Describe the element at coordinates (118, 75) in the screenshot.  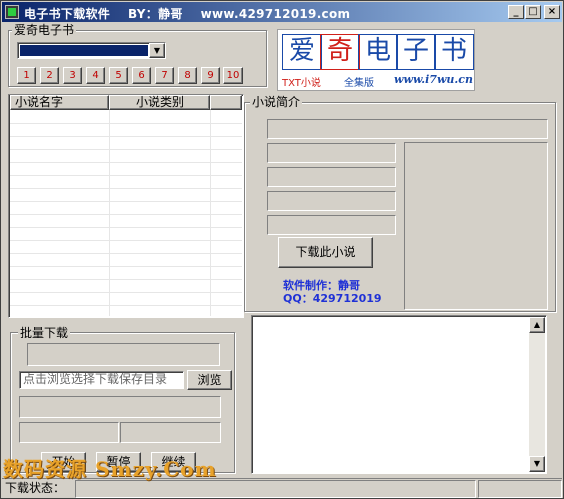
I see `page-button-5: 5` at that location.